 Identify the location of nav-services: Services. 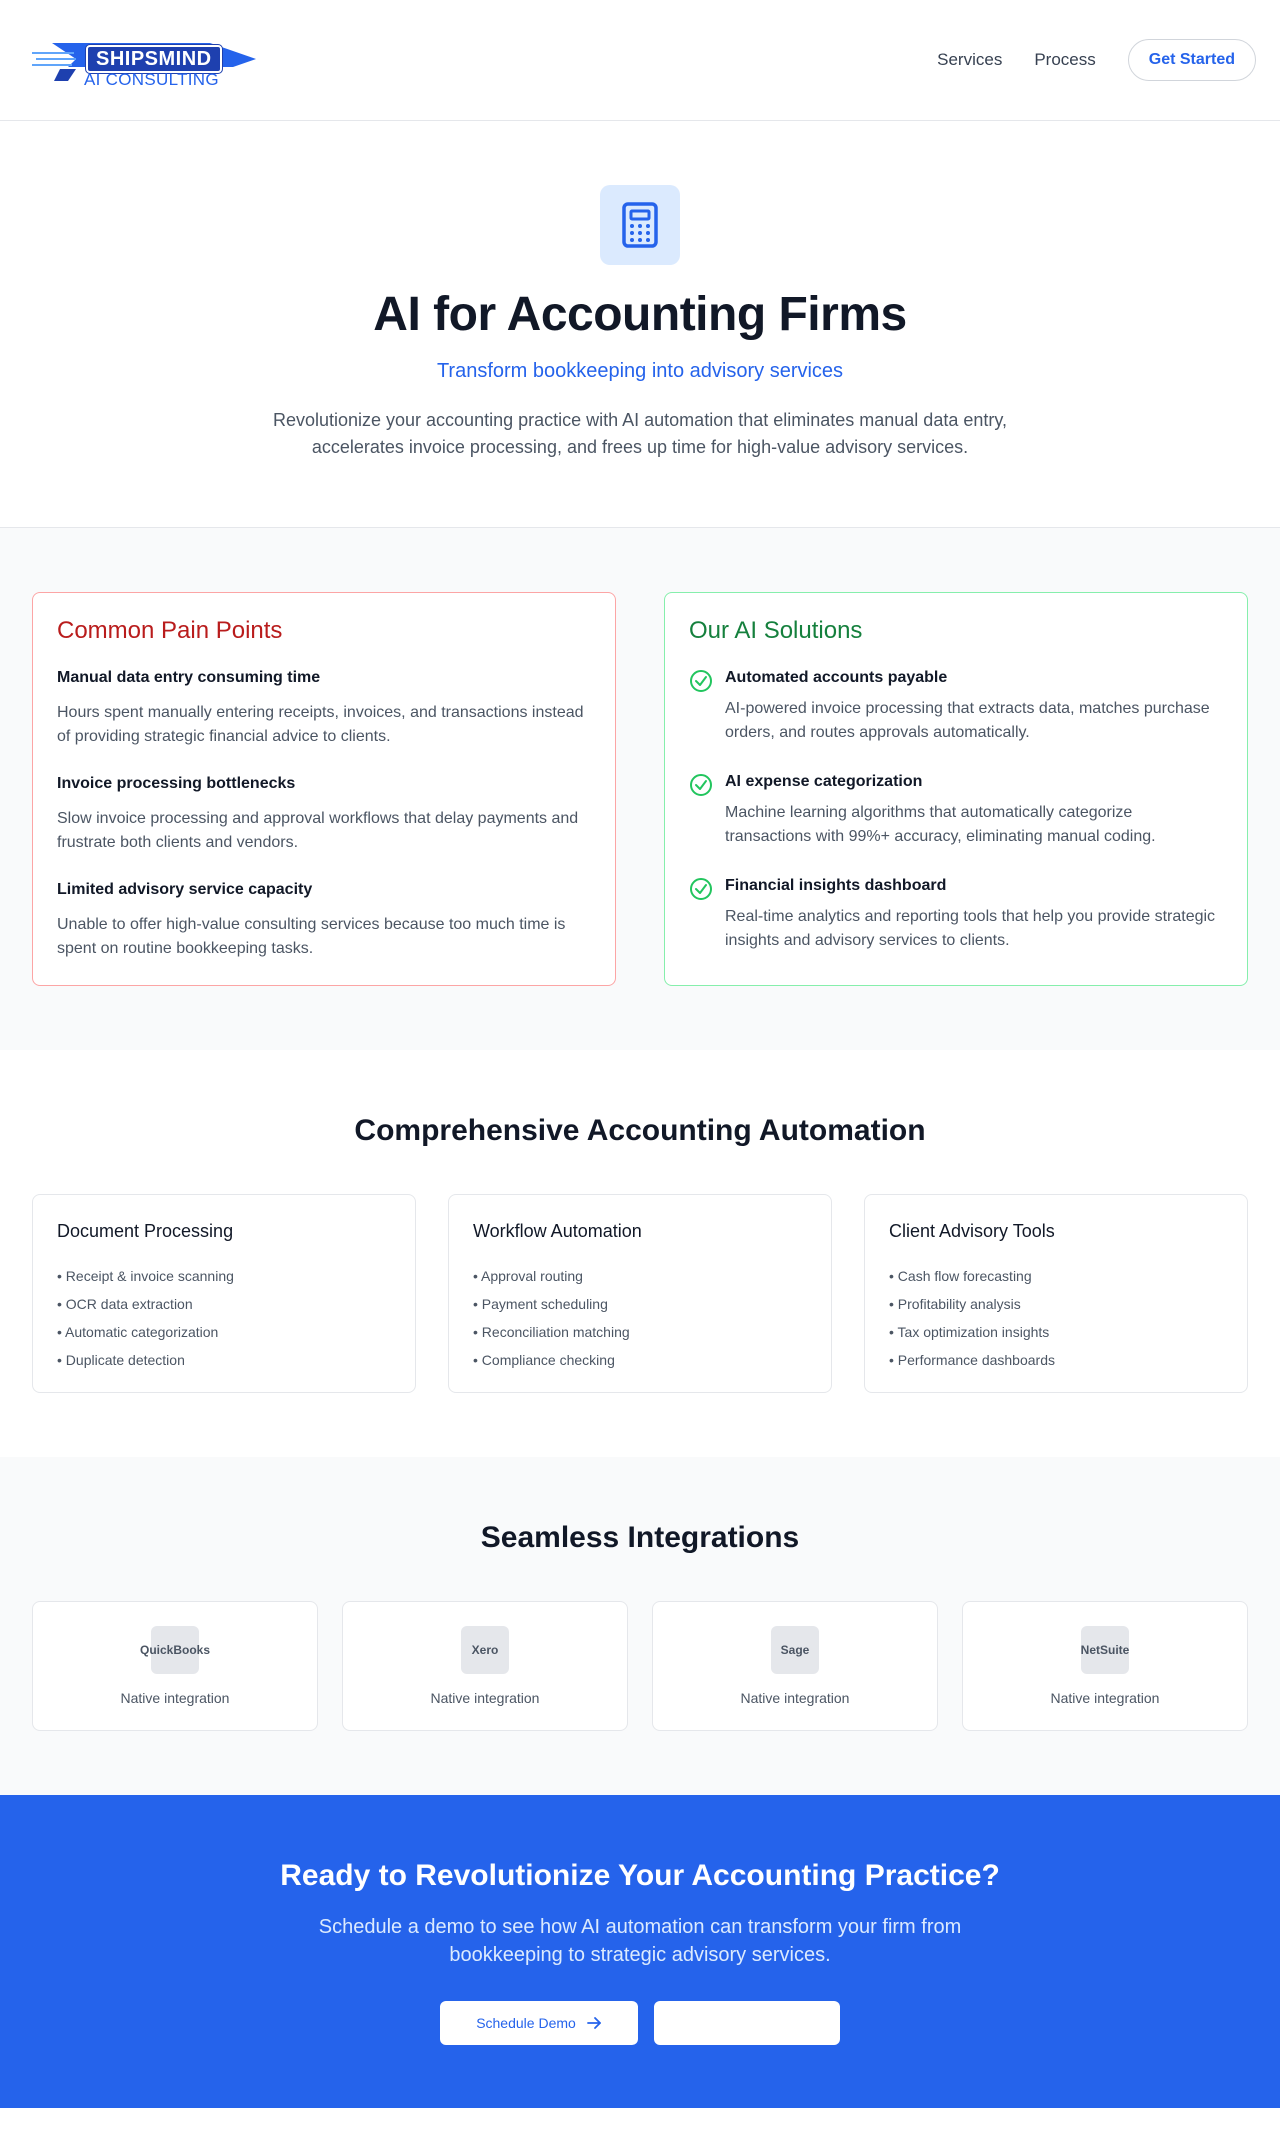
(969, 60).